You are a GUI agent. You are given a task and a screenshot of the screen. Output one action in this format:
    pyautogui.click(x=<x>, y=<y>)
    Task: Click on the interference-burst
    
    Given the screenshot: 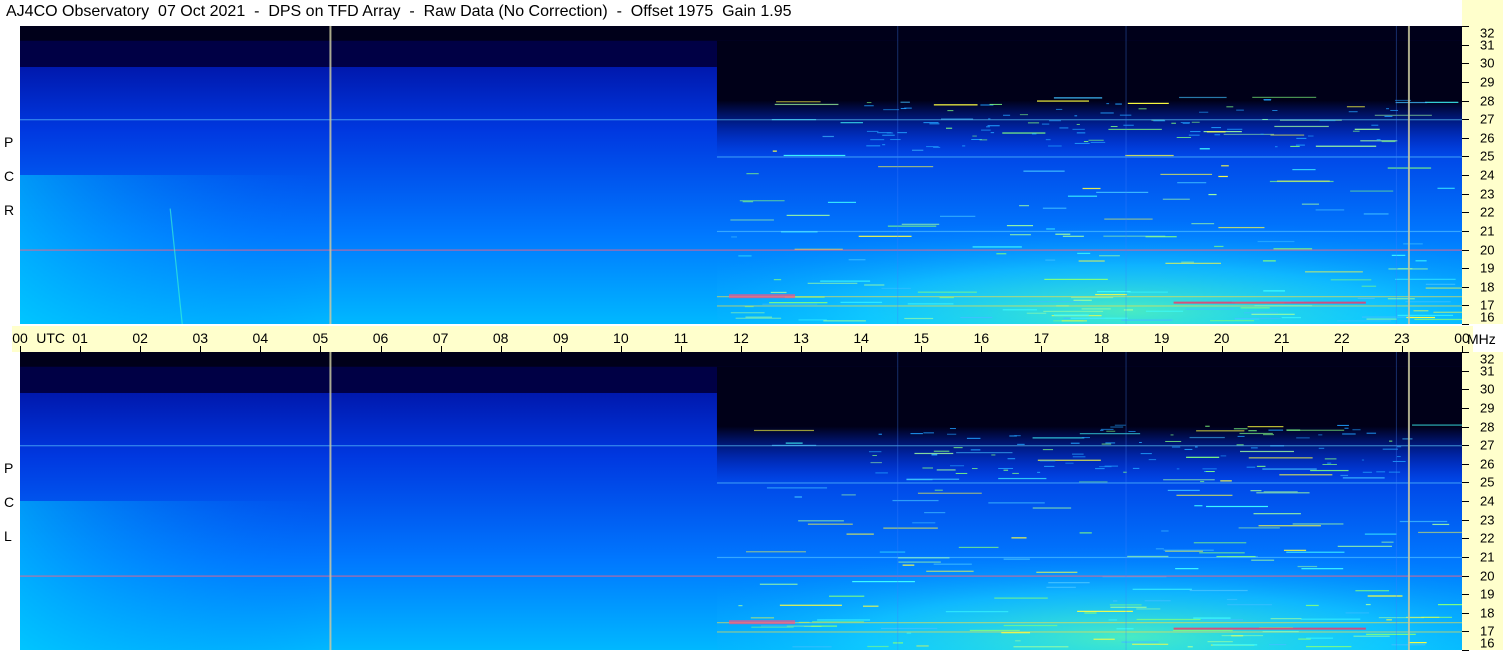 What is the action you would take?
    pyautogui.click(x=1269, y=302)
    